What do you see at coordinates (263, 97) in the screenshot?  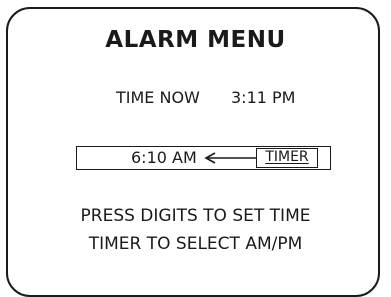 I see `time-now-value: 3:11 PM` at bounding box center [263, 97].